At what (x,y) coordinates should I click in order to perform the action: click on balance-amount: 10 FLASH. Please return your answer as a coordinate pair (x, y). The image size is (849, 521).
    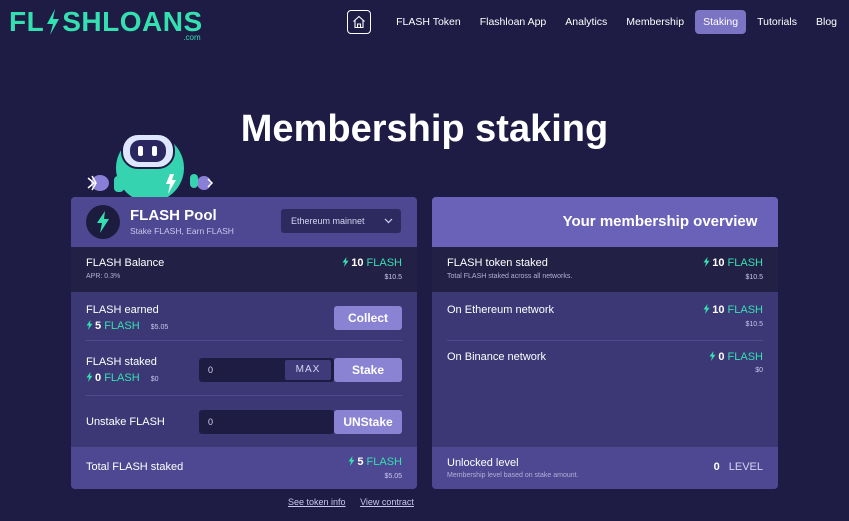
    Looking at the image, I should click on (372, 263).